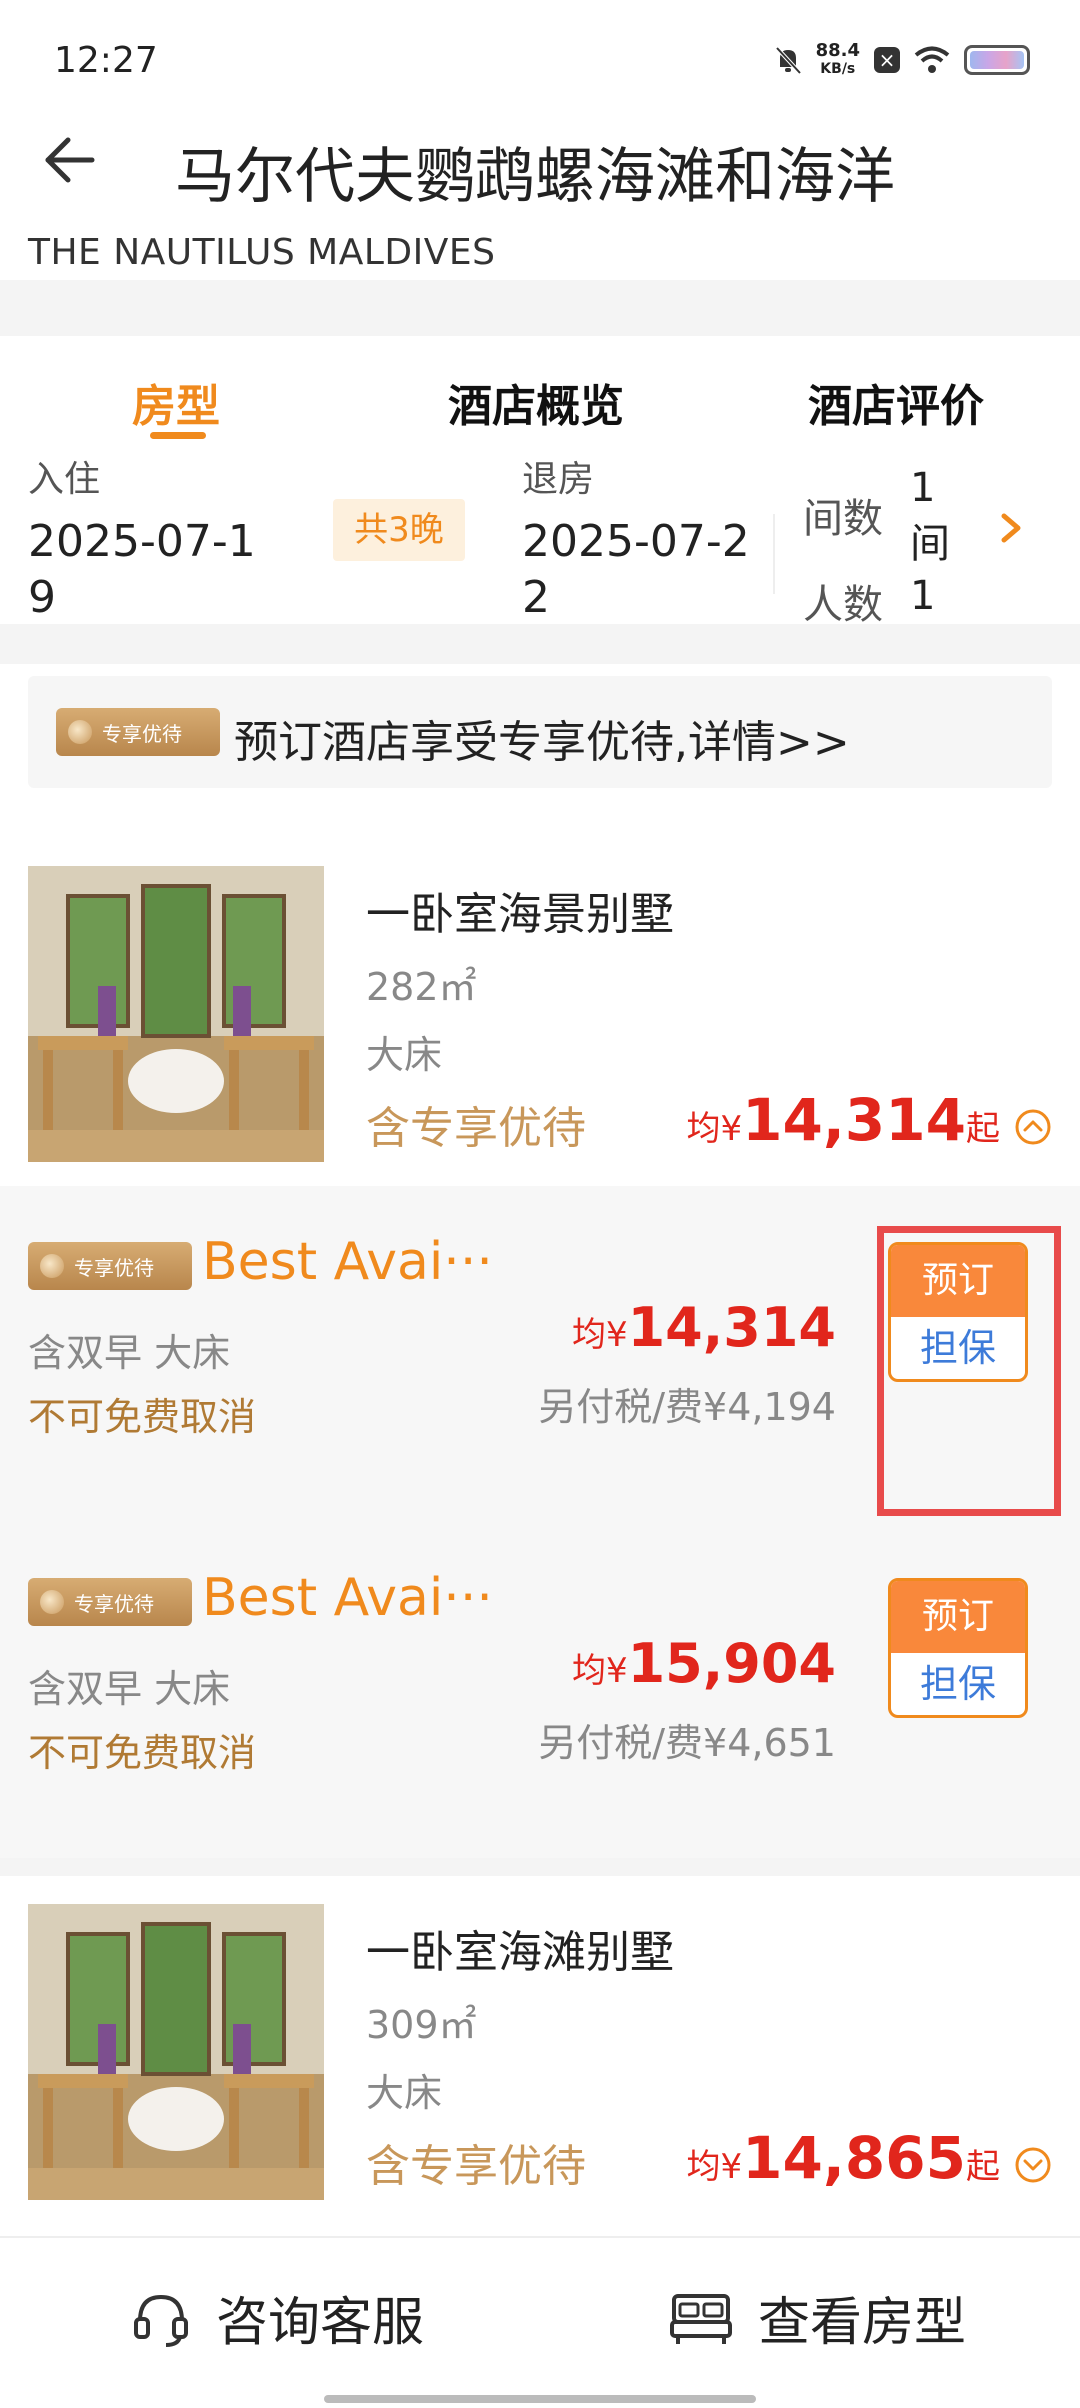 The width and height of the screenshot is (1080, 2408). What do you see at coordinates (520, 910) in the screenshot?
I see `room-name: 一卧室海景别墅` at bounding box center [520, 910].